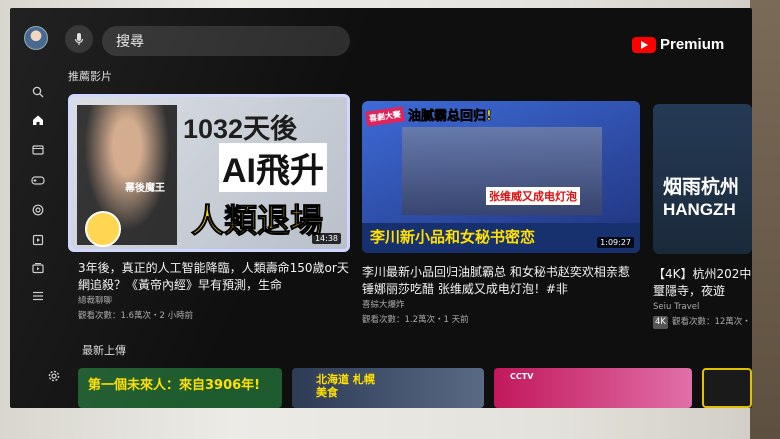  I want to click on thumb-tag: 幕後魔王, so click(145, 188).